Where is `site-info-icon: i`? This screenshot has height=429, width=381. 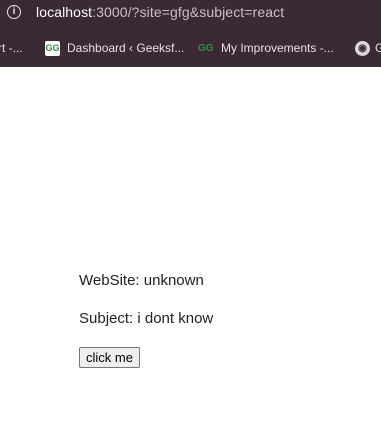
site-info-icon: i is located at coordinates (14, 12).